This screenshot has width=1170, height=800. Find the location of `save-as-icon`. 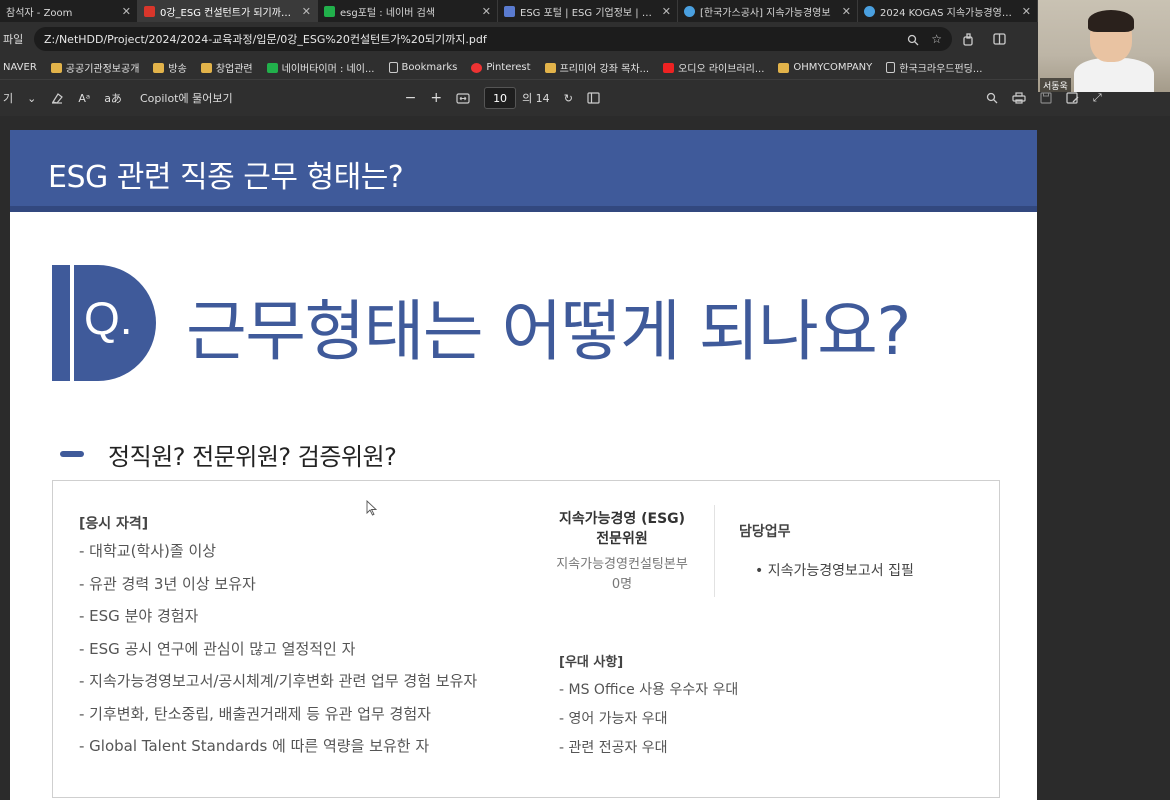

save-as-icon is located at coordinates (1072, 98).